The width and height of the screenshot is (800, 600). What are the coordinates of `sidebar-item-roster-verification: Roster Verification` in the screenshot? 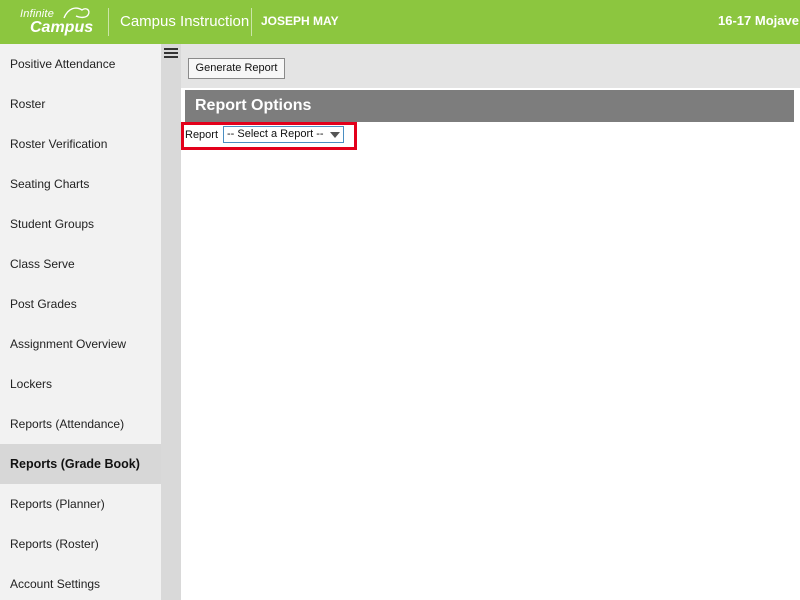 It's located at (80, 144).